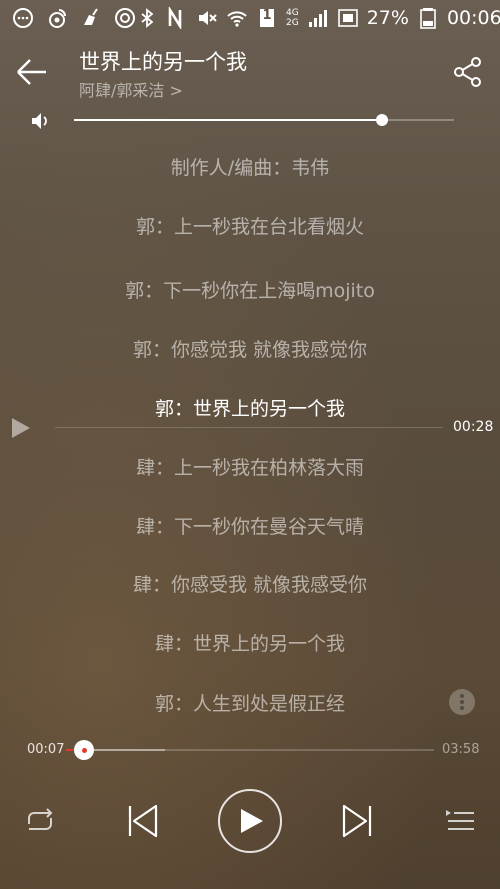  What do you see at coordinates (249, 527) in the screenshot?
I see `lyric-line: 肆：下一秒你在曼谷天气晴` at bounding box center [249, 527].